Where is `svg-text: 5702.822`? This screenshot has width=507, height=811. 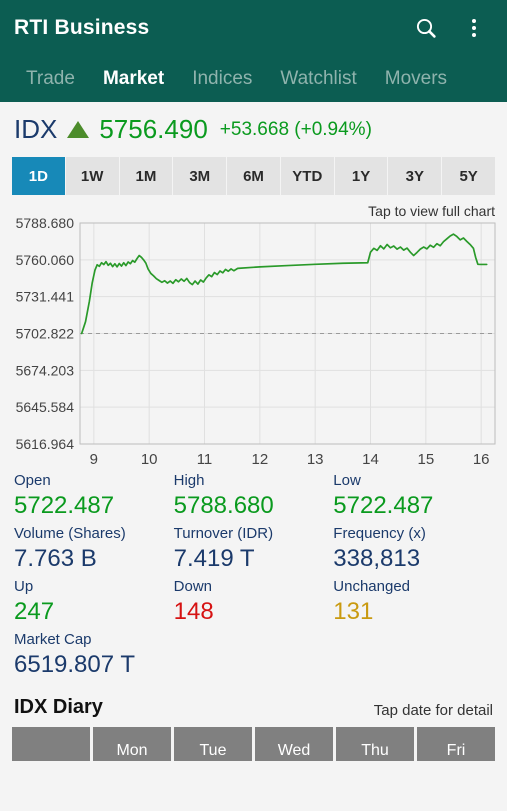
svg-text: 5702.822 is located at coordinates (45, 334).